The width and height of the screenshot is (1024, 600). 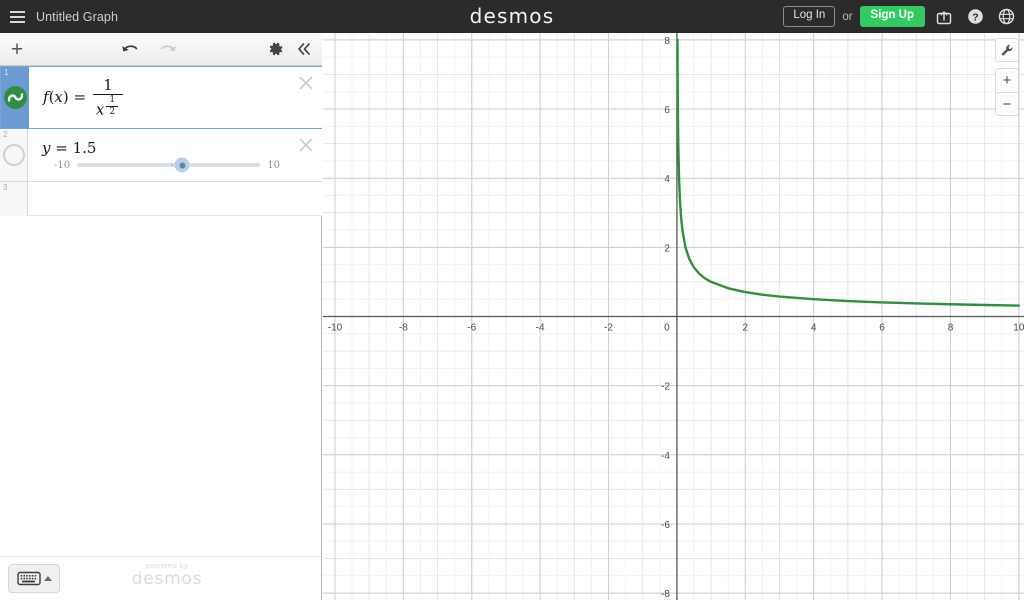 I want to click on expression-list: 1 f(x) = 1 x12 2 y = 1.5 -10 10 3, so click(x=161, y=141).